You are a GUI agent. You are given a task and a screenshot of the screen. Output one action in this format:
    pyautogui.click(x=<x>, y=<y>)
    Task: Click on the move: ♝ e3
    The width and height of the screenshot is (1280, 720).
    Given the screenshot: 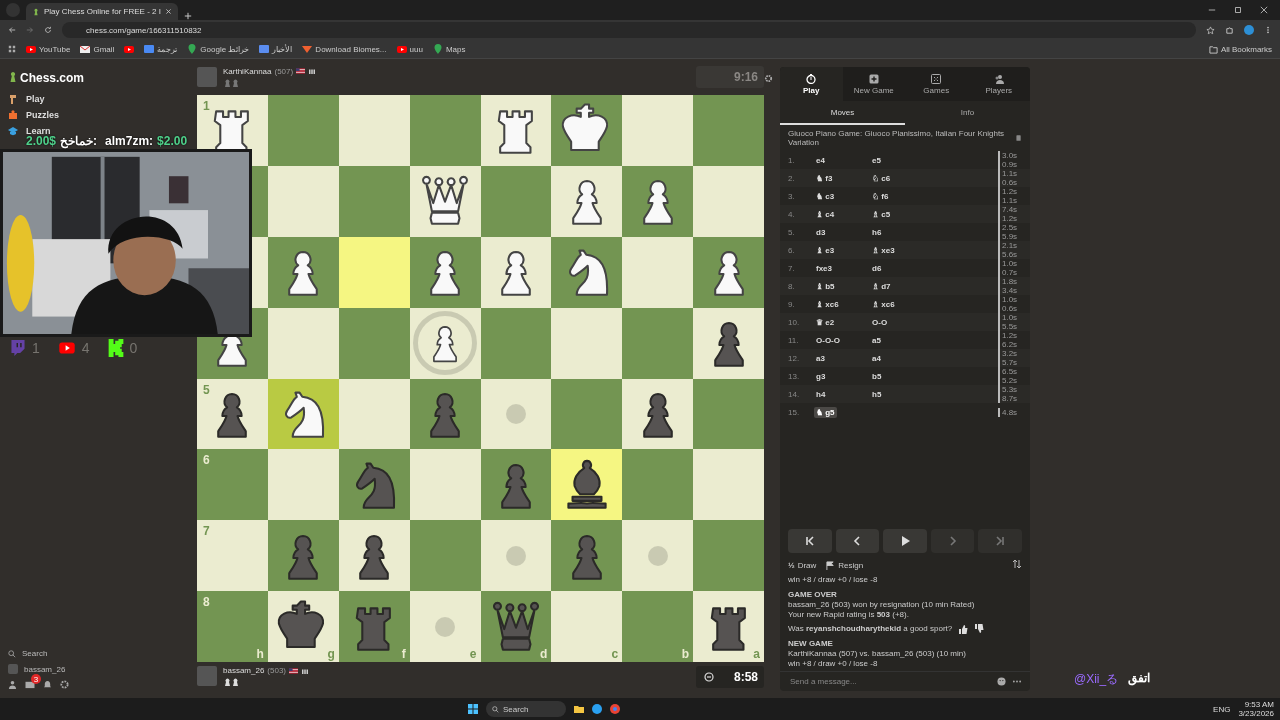 What is the action you would take?
    pyautogui.click(x=825, y=250)
    